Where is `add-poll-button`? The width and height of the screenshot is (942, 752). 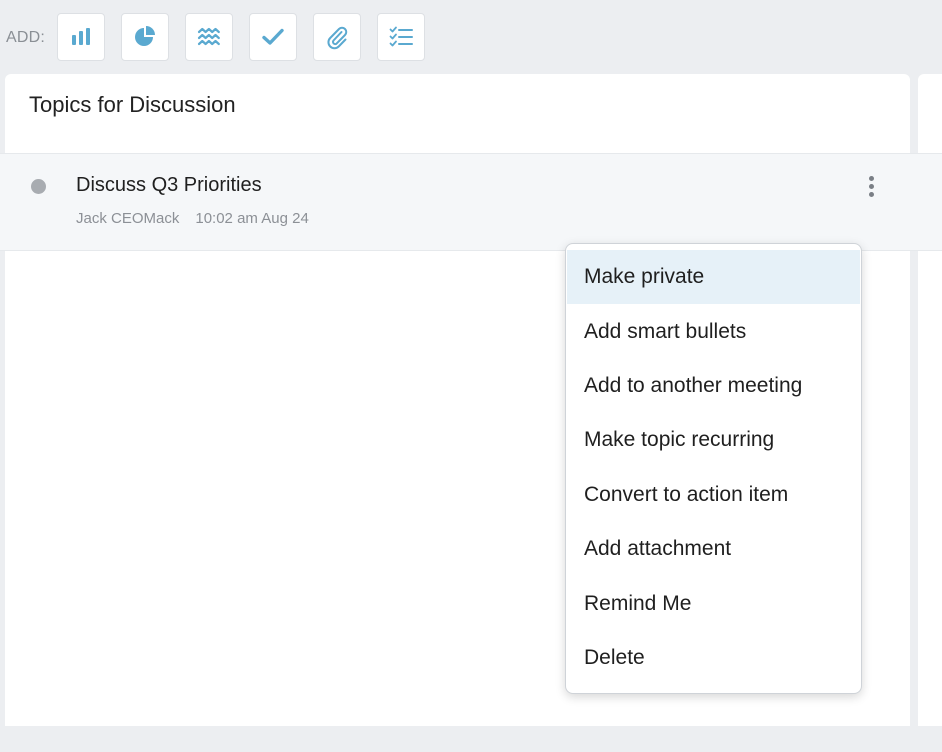
add-poll-button is located at coordinates (145, 37).